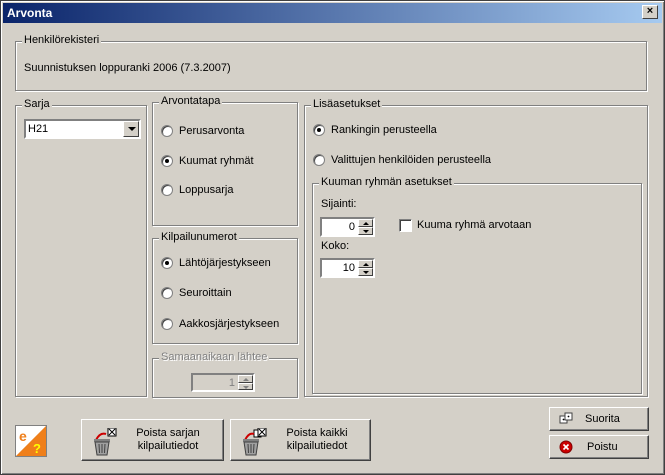  Describe the element at coordinates (566, 418) in the screenshot. I see `dice-icon` at that location.